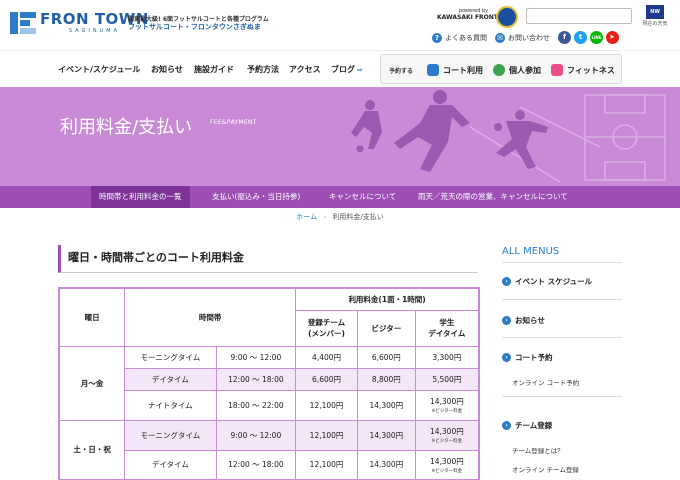 This screenshot has width=680, height=480. Describe the element at coordinates (564, 37) in the screenshot. I see `facebook-icon: f` at that location.